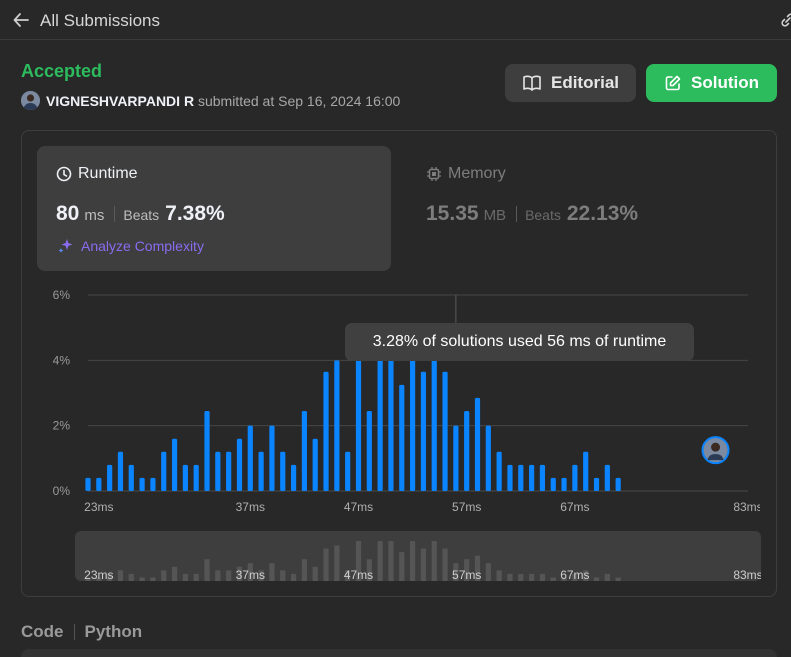 This screenshot has width=791, height=657. Describe the element at coordinates (532, 83) in the screenshot. I see `book-icon` at that location.